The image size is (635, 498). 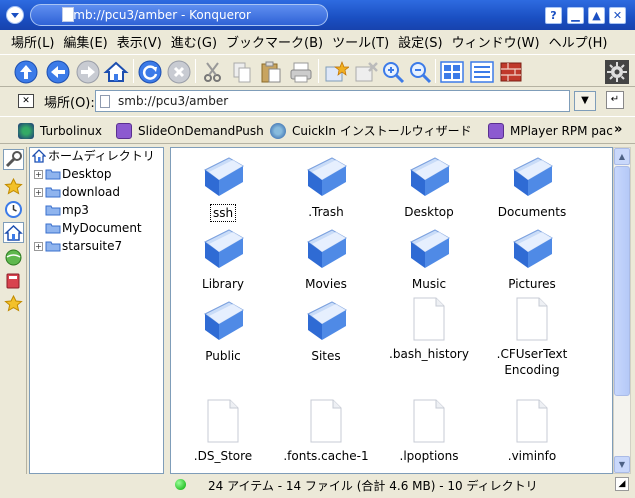 What do you see at coordinates (615, 100) in the screenshot?
I see `go-icon: ↵` at bounding box center [615, 100].